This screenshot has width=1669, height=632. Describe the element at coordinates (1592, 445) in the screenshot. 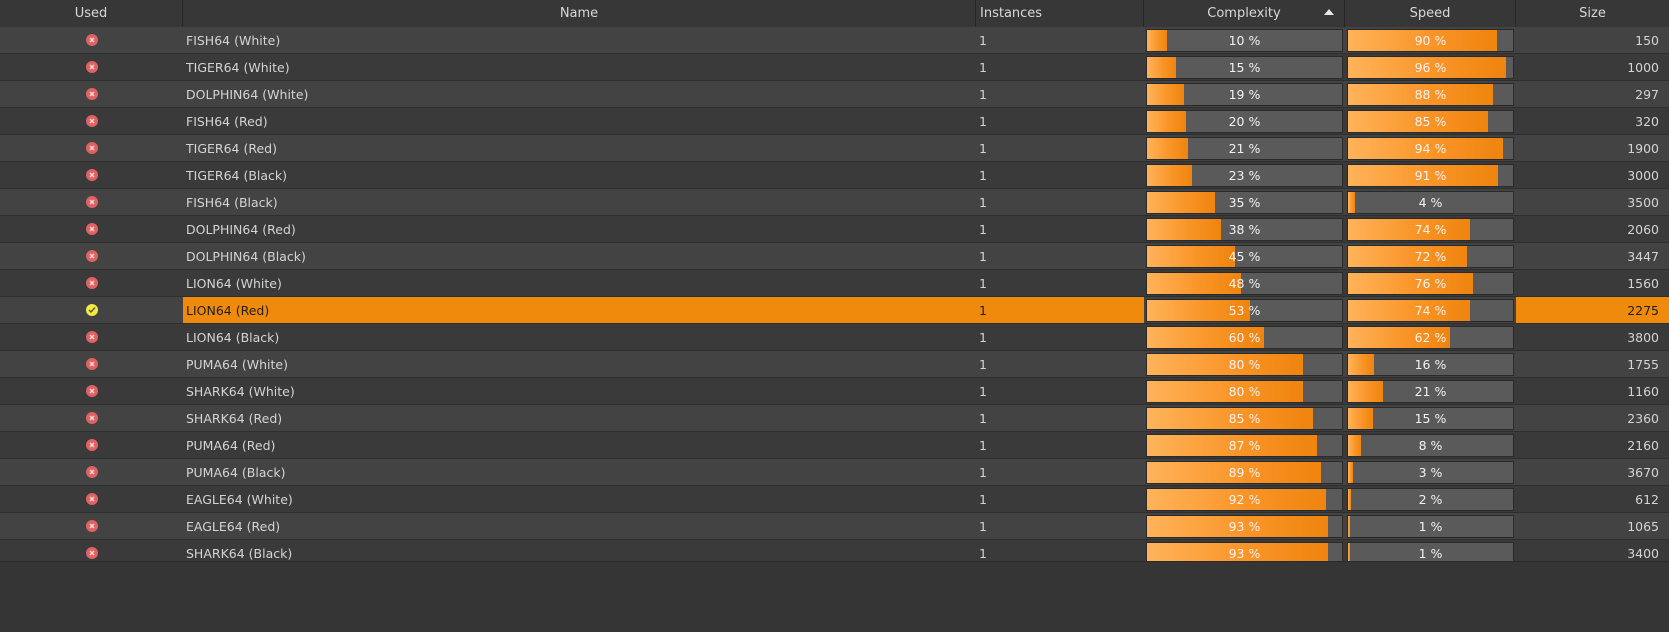

I see `size-cell: 2160` at that location.